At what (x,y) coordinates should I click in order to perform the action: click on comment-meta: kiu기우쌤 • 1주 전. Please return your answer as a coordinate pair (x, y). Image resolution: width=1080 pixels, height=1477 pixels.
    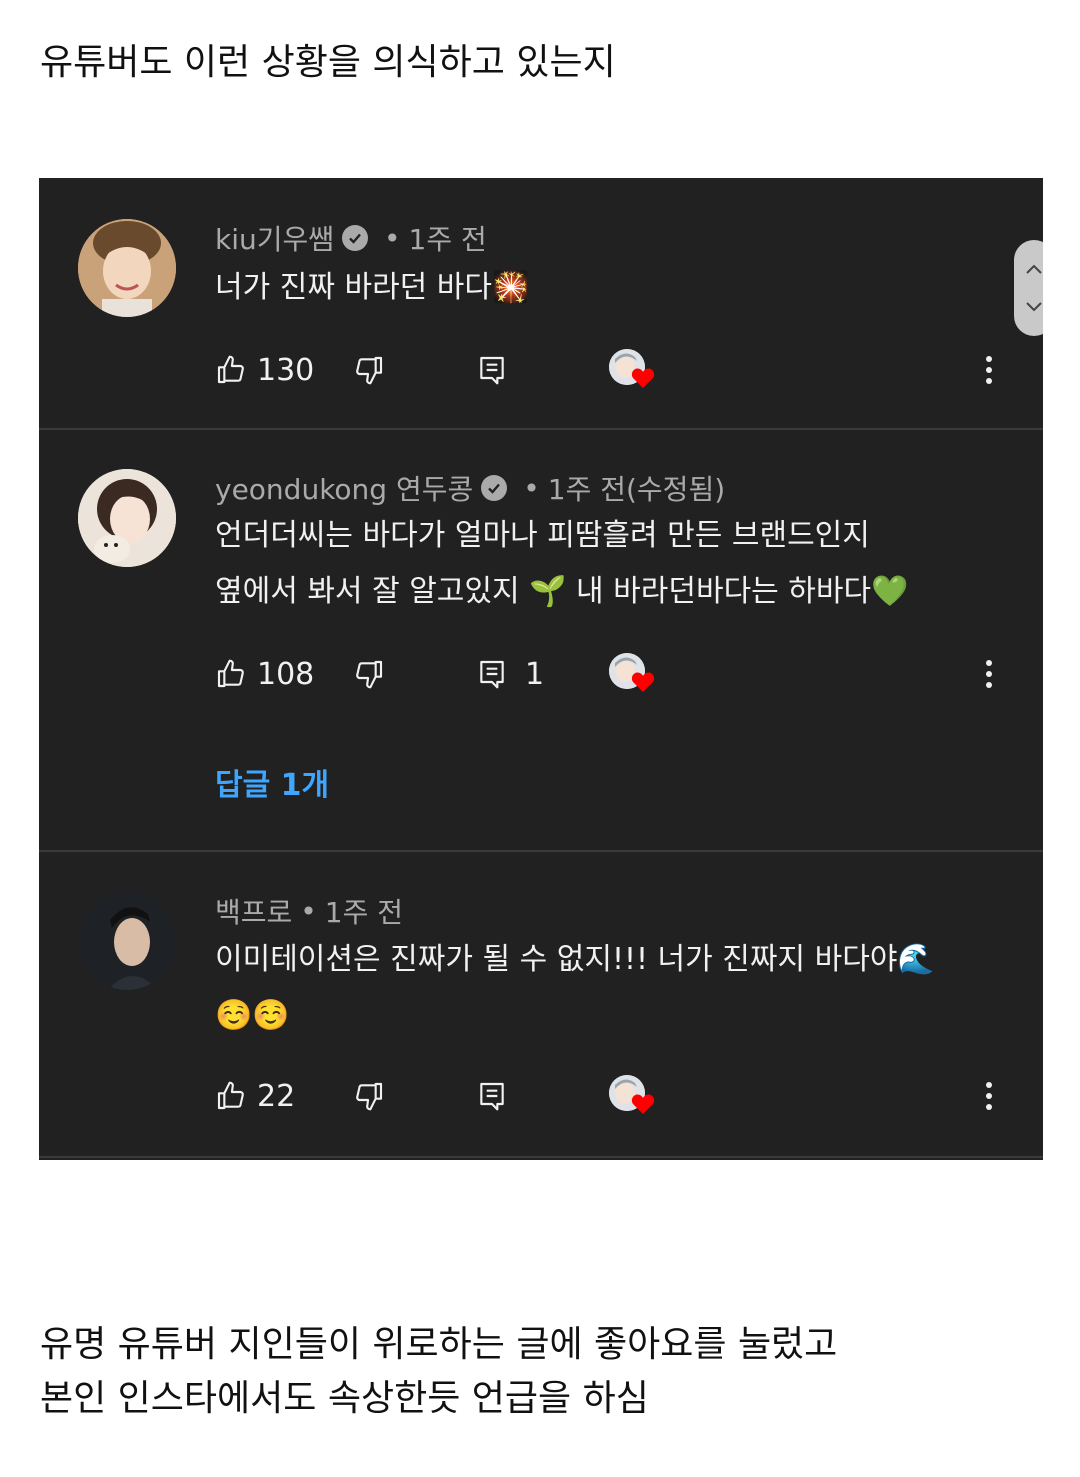
    Looking at the image, I should click on (351, 238).